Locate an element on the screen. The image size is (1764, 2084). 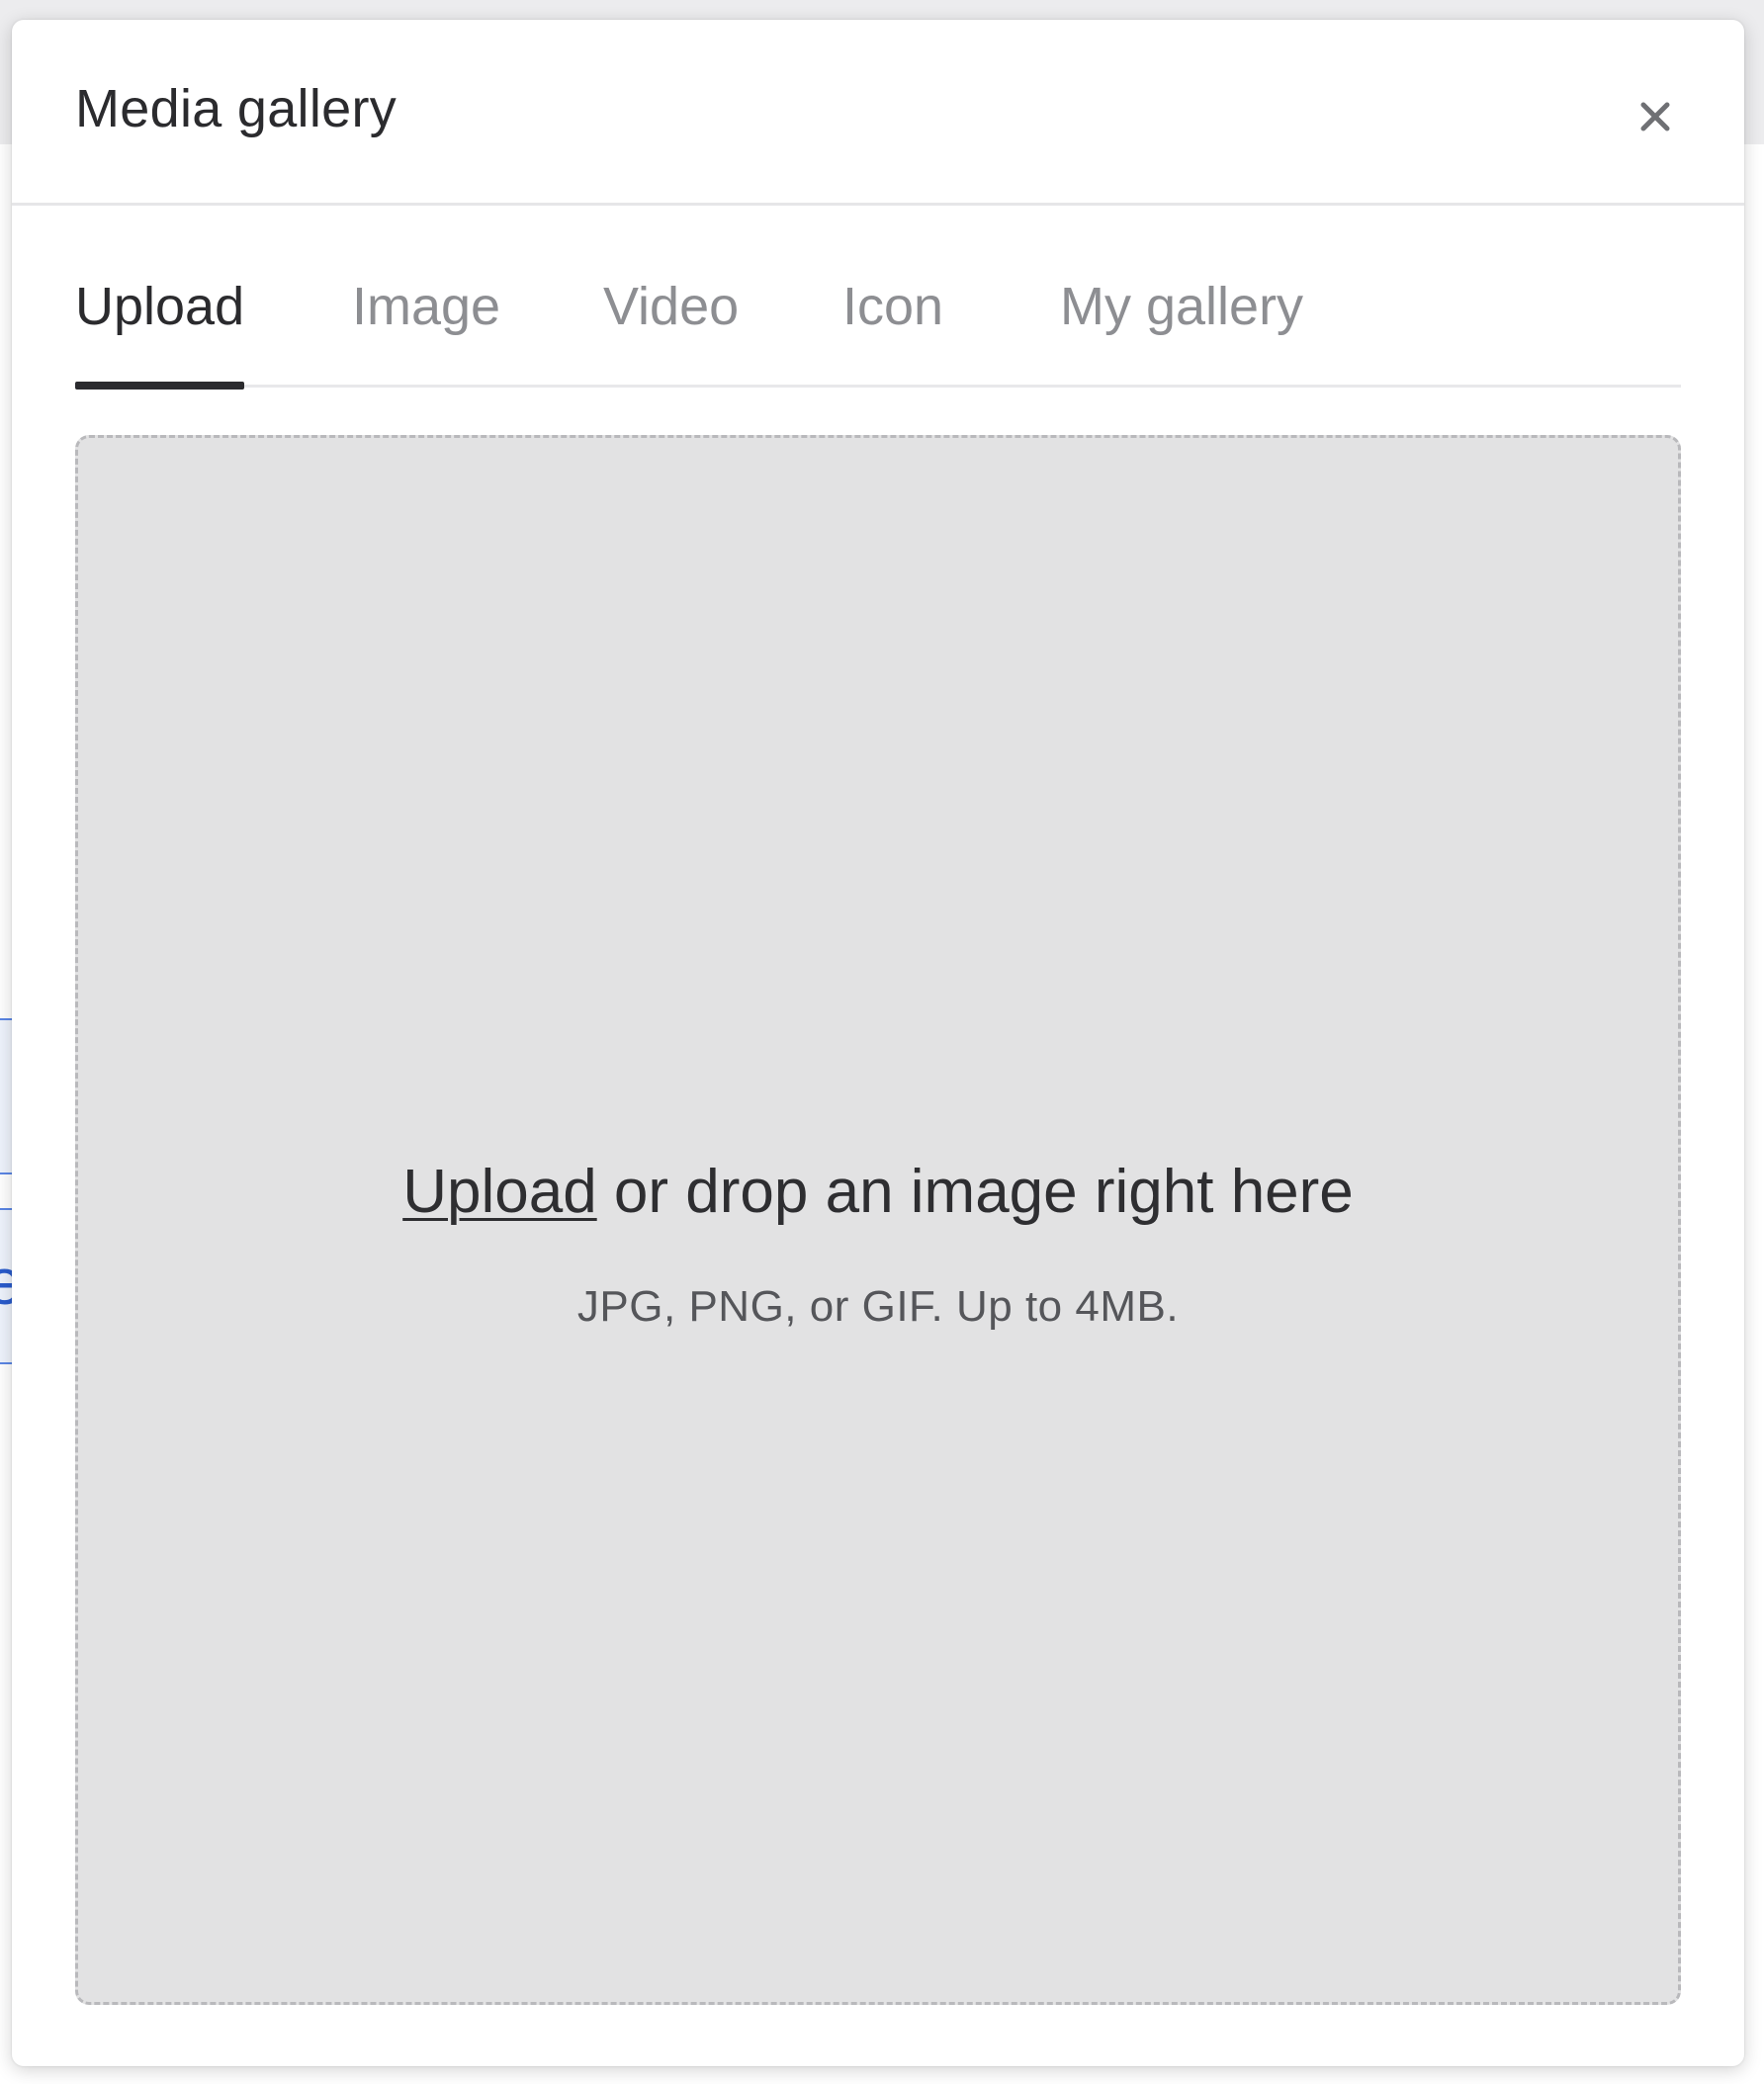
background-selected-cell: e is located at coordinates (6, 1286).